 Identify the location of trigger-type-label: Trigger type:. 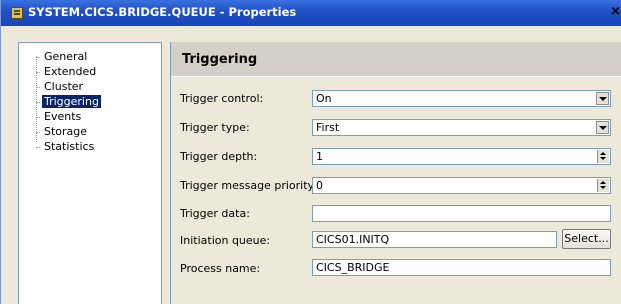
(215, 127).